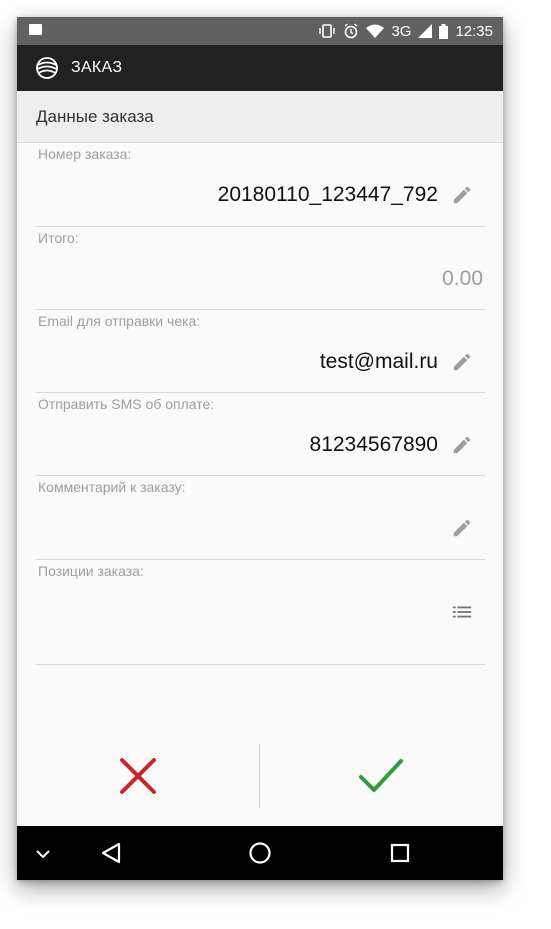  I want to click on positions-label: Позиции заказа:, so click(91, 571).